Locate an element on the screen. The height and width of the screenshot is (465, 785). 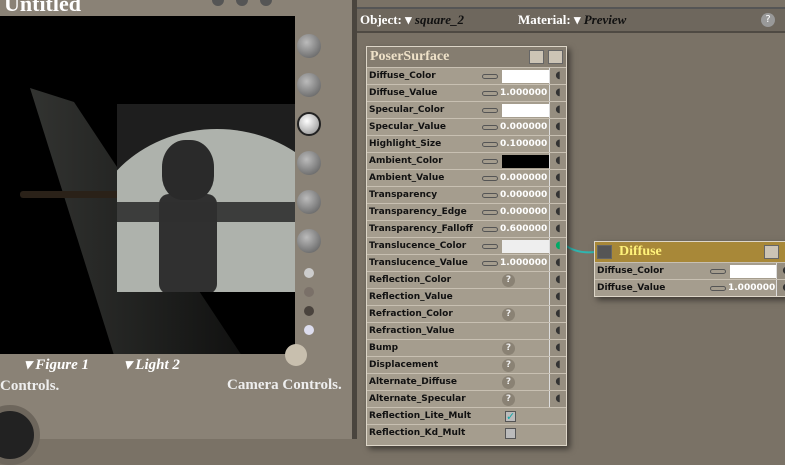
param-row-displacement: Displacement? ◖ is located at coordinates (466, 364).